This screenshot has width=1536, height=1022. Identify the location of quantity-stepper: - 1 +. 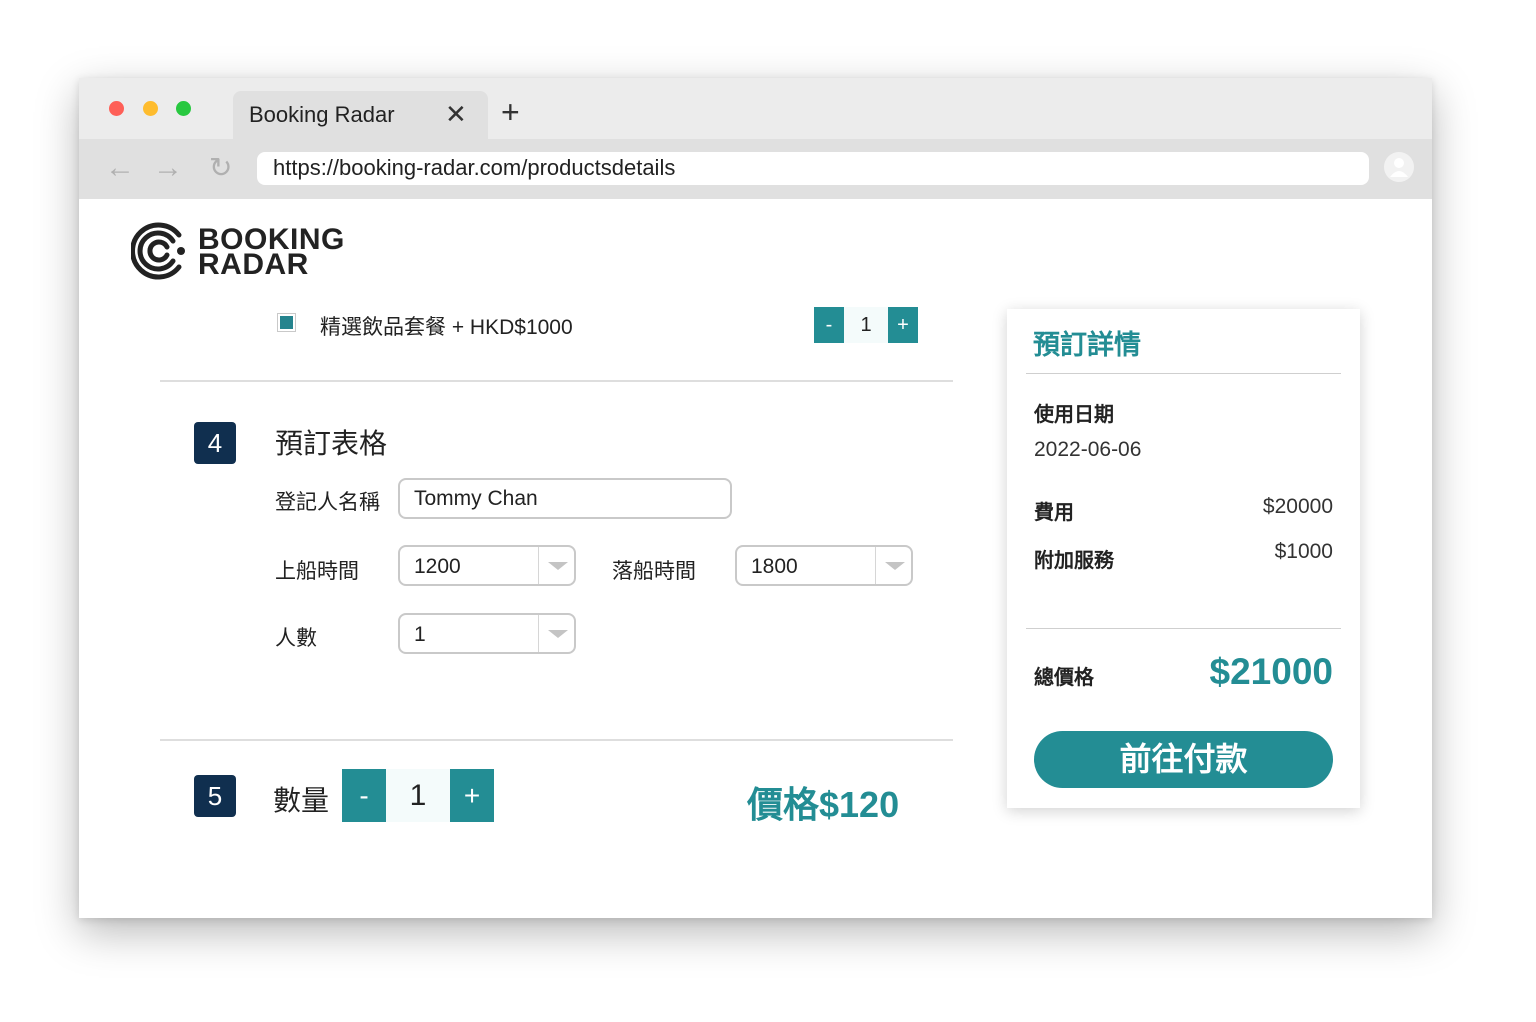
(418, 795).